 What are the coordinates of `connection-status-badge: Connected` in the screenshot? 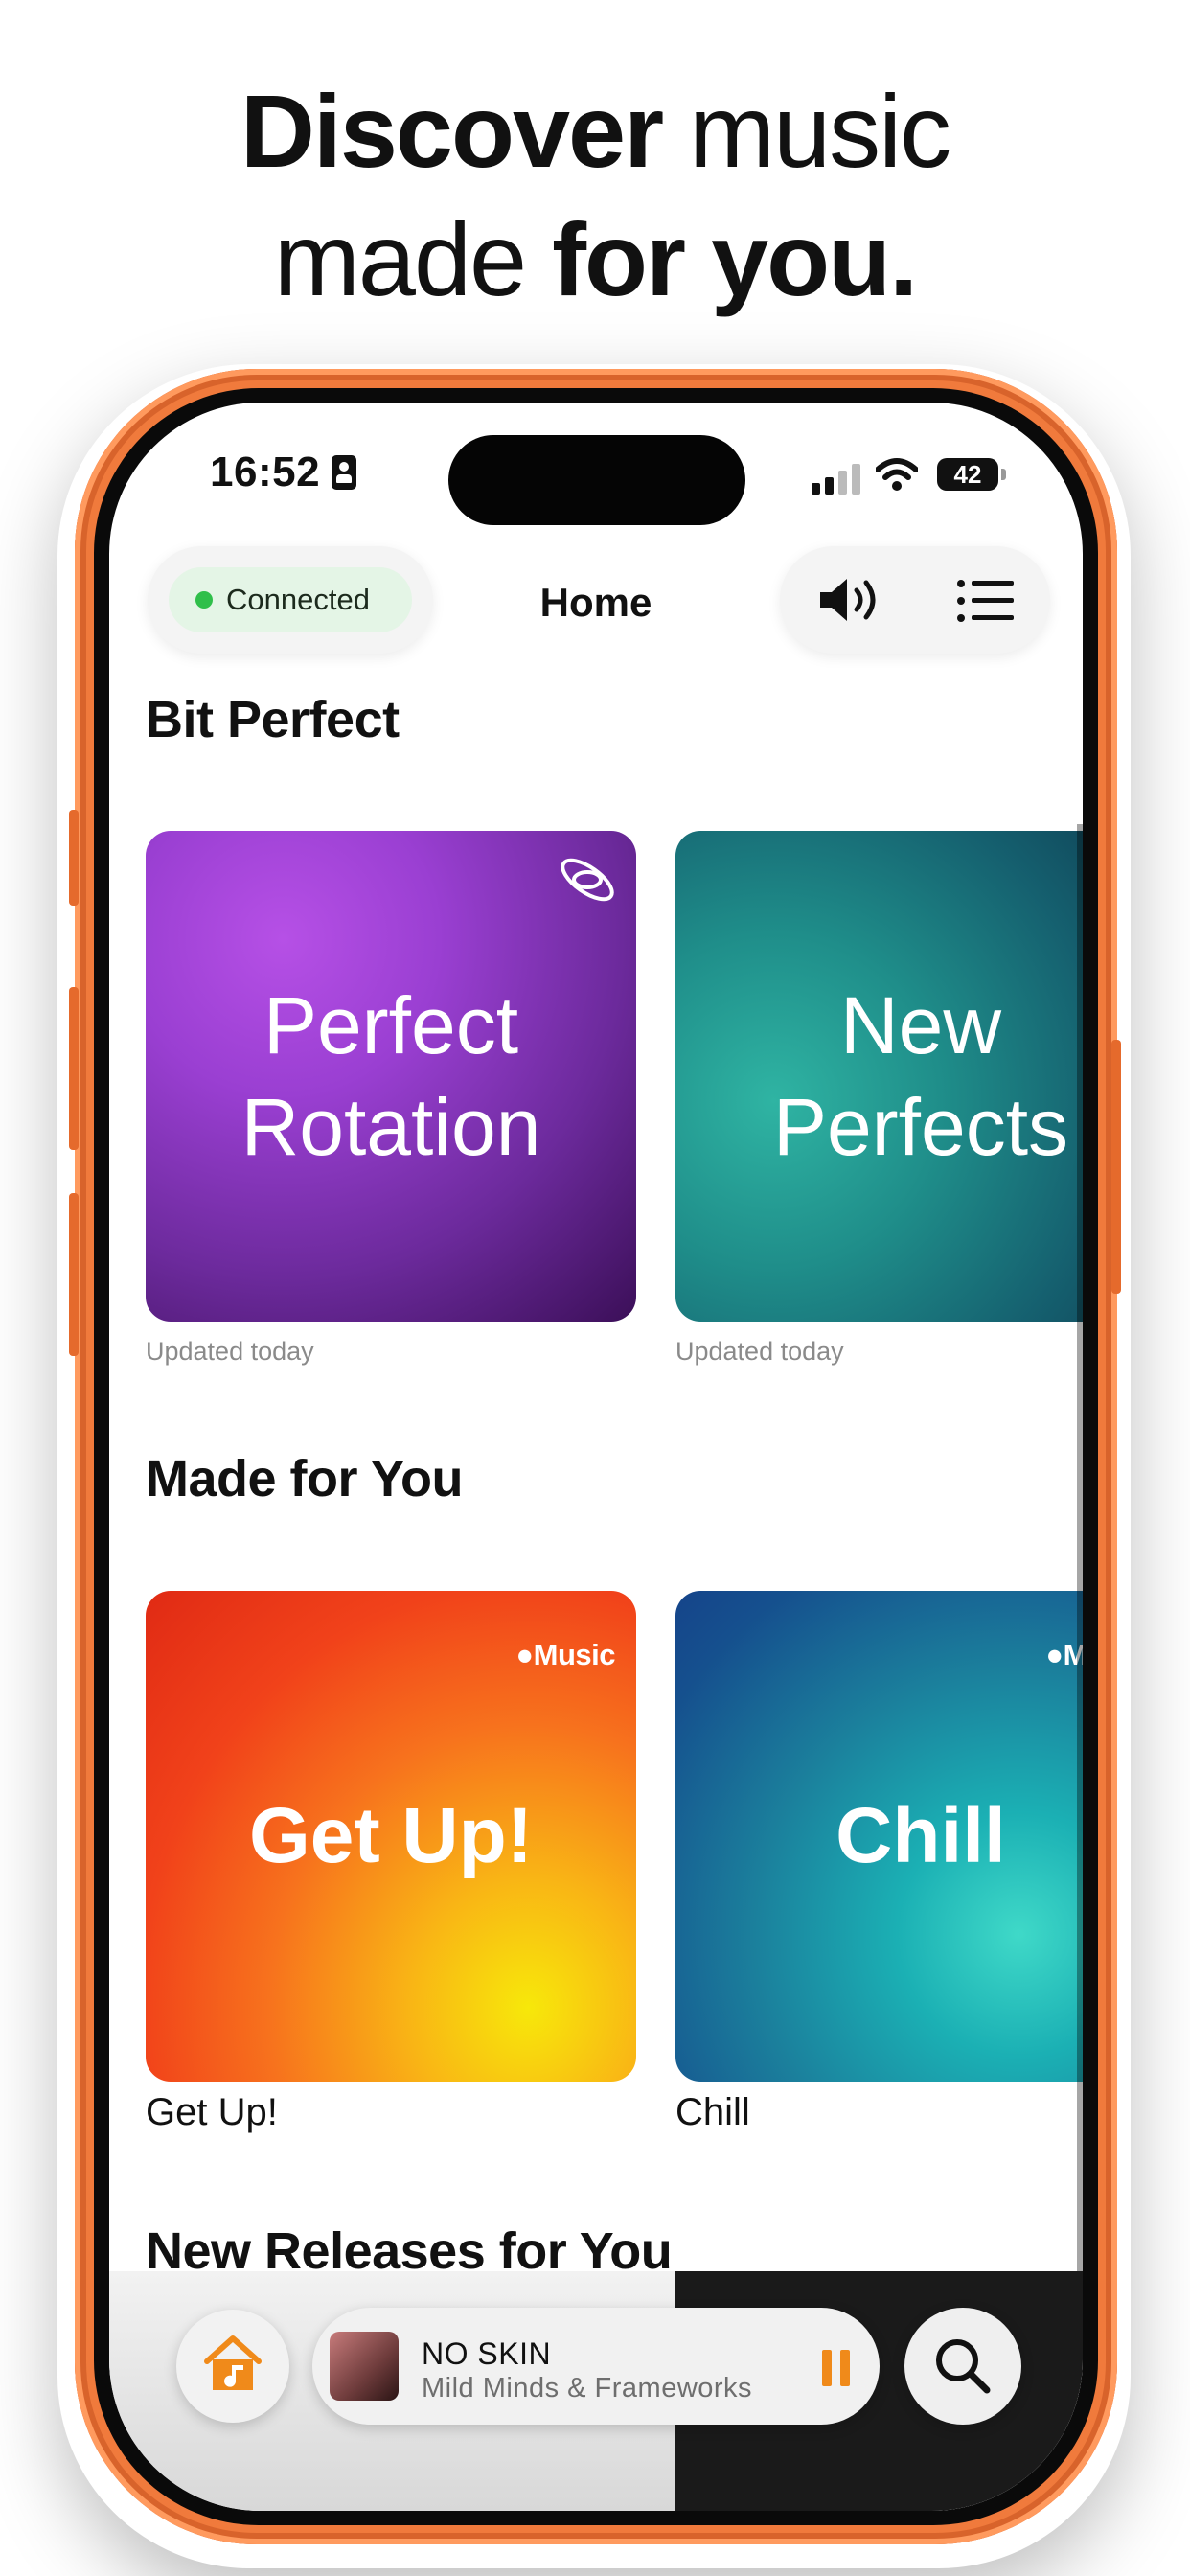 It's located at (290, 599).